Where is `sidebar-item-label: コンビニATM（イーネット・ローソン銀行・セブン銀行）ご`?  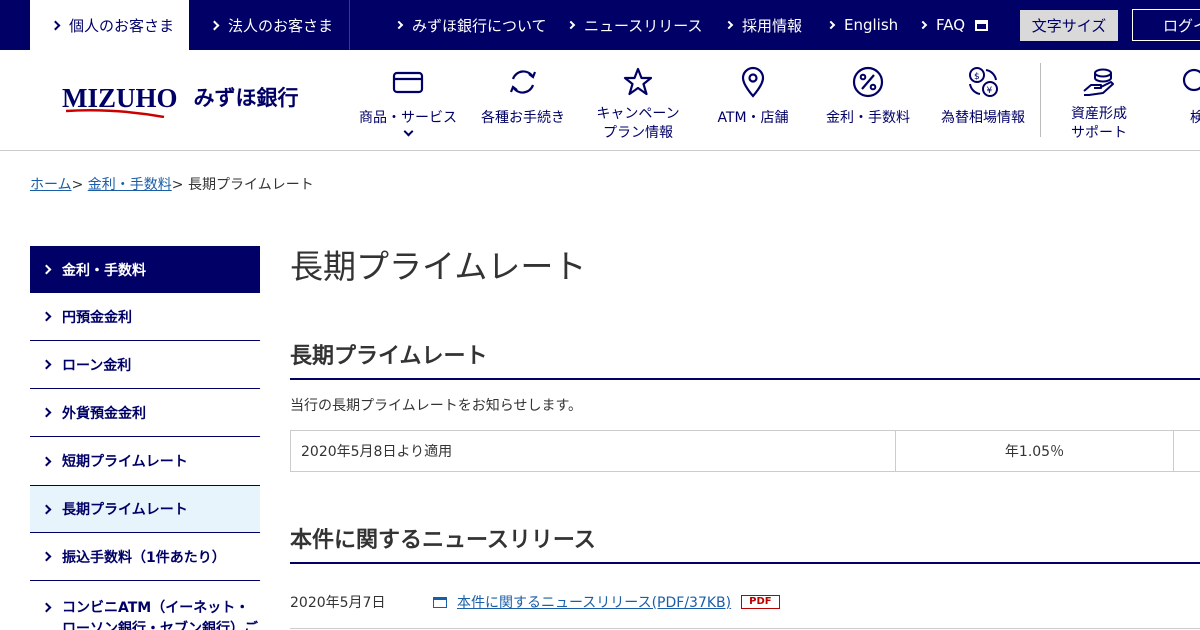
sidebar-item-label: コンビニATM（イーネット・ローソン銀行・セブン銀行）ご is located at coordinates (160, 615).